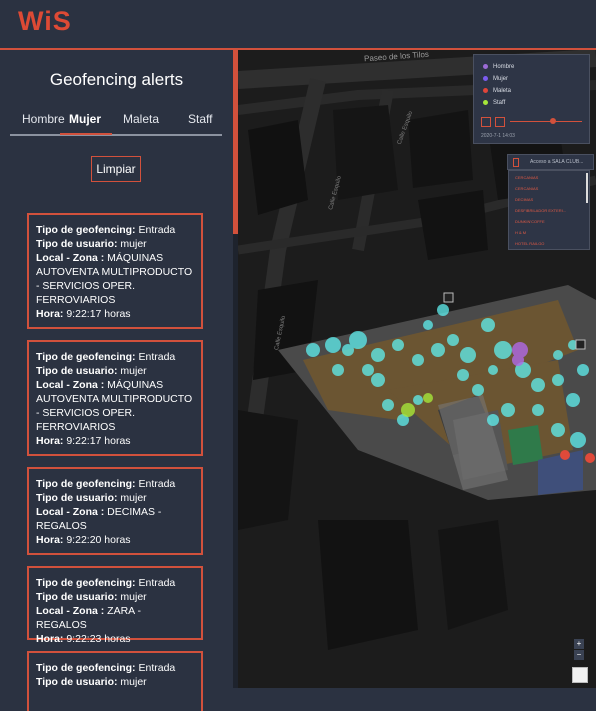 Image resolution: width=596 pixels, height=711 pixels. Describe the element at coordinates (495, 79) in the screenshot. I see `legend-item-mujer: Mujer` at that location.